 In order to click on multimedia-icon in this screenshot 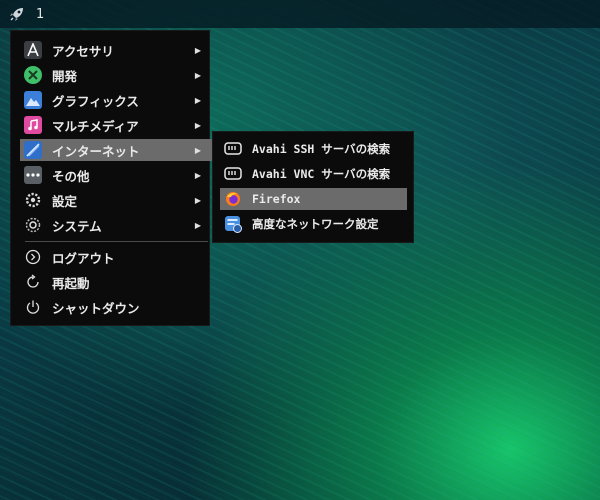, I will do `click(33, 125)`.